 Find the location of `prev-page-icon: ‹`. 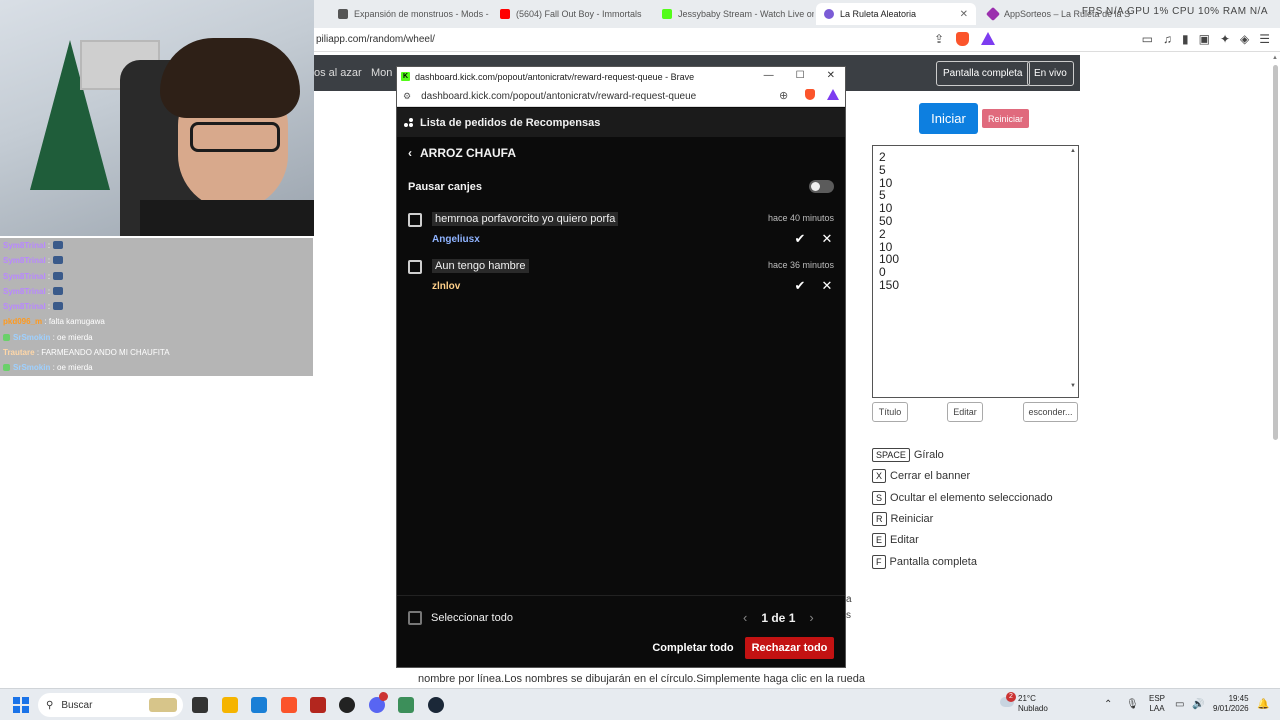

prev-page-icon: ‹ is located at coordinates (745, 617).